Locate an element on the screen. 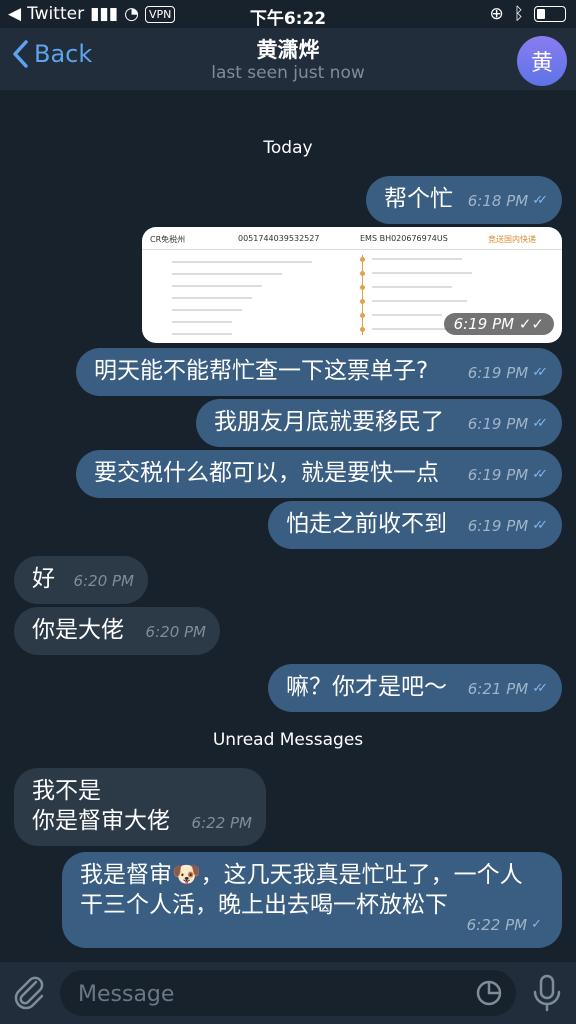 This screenshot has height=1024, width=576. message-input is located at coordinates (268, 994).